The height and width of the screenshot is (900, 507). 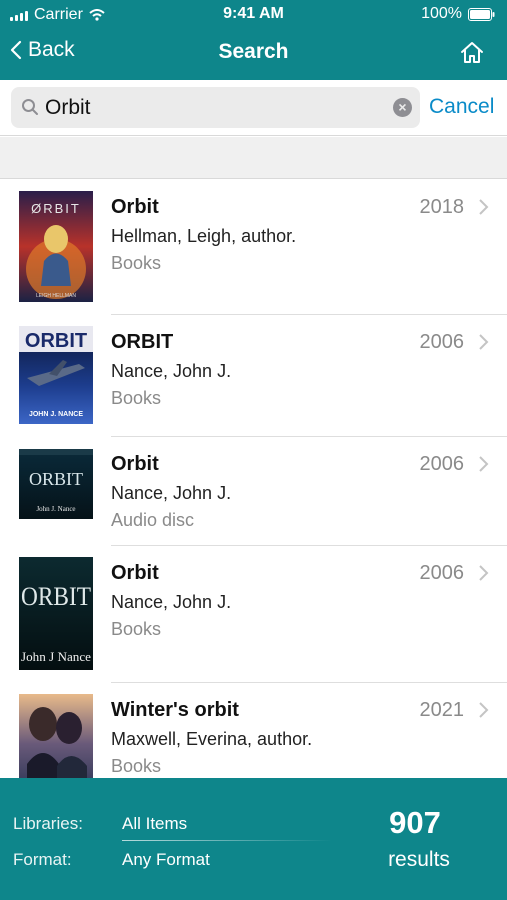 What do you see at coordinates (56, 736) in the screenshot?
I see `book-cover` at bounding box center [56, 736].